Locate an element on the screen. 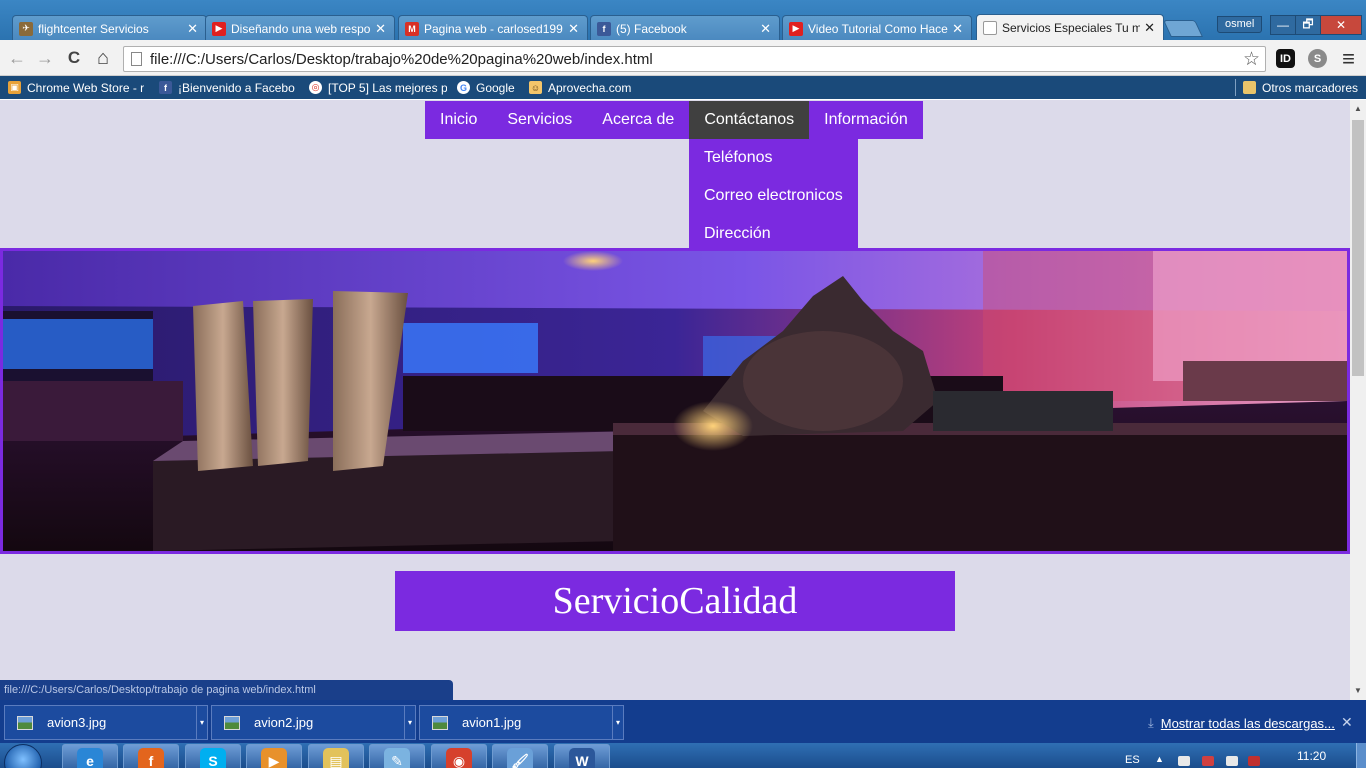 The height and width of the screenshot is (768, 1366). scroll-thumb is located at coordinates (1358, 248).